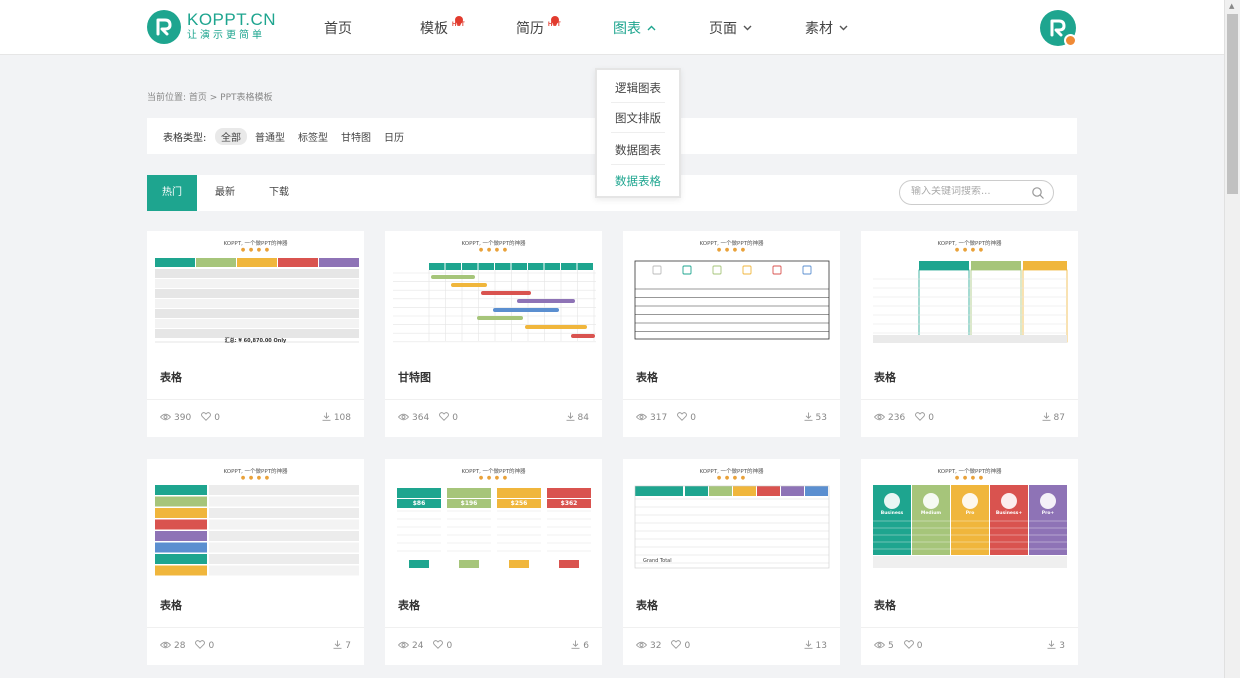  What do you see at coordinates (270, 136) in the screenshot?
I see `filter-option-normal: 普通型` at bounding box center [270, 136].